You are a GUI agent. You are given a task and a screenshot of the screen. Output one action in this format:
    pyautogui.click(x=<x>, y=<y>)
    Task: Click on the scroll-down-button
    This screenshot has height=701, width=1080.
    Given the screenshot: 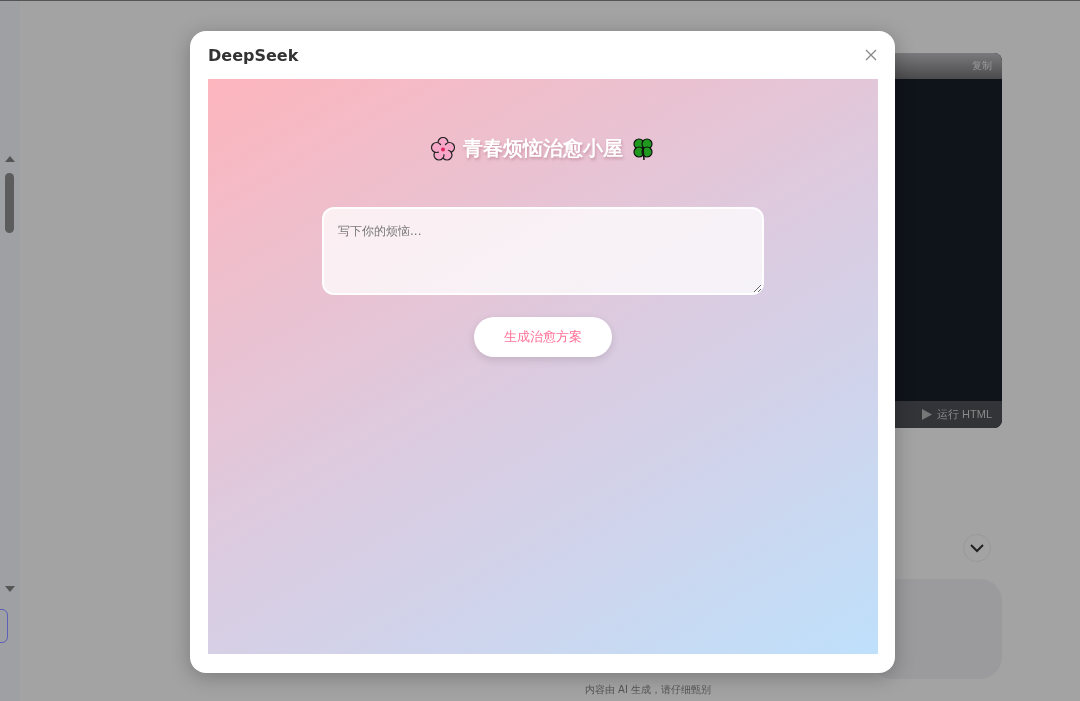 What is the action you would take?
    pyautogui.click(x=977, y=548)
    